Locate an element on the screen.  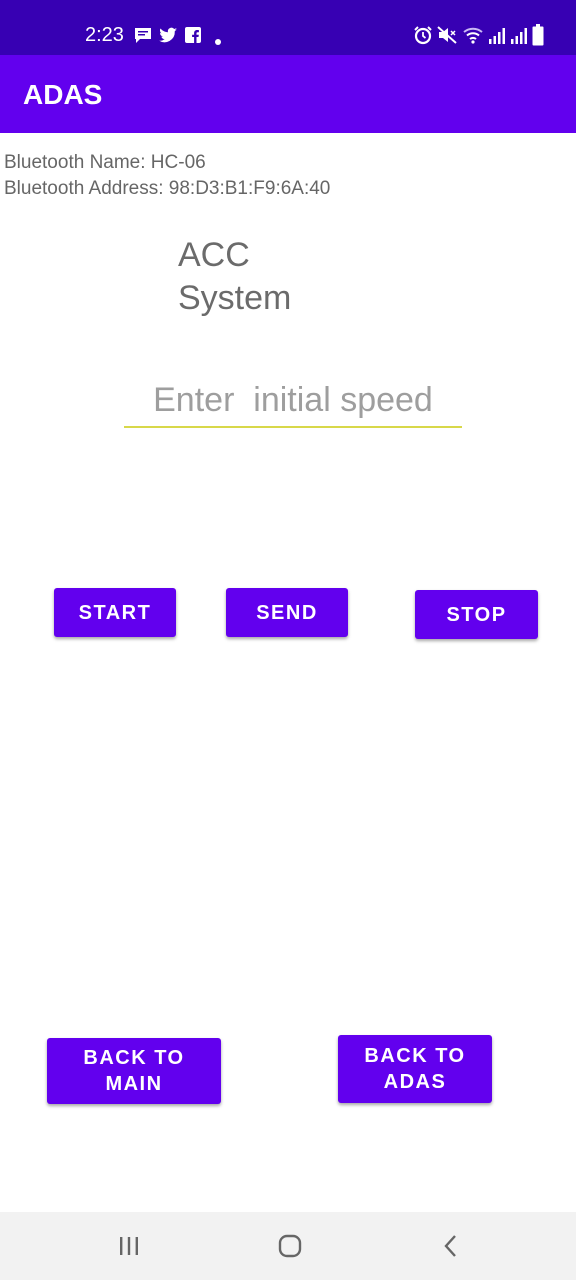
status-bar: 2:23 is located at coordinates (288, 27).